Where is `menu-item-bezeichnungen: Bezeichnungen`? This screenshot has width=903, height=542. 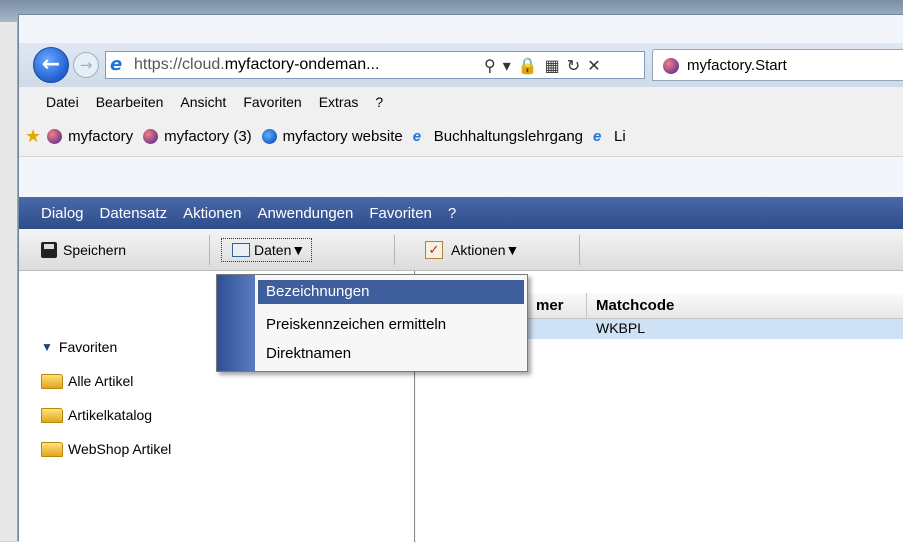
menu-item-bezeichnungen: Bezeichnungen is located at coordinates (391, 292).